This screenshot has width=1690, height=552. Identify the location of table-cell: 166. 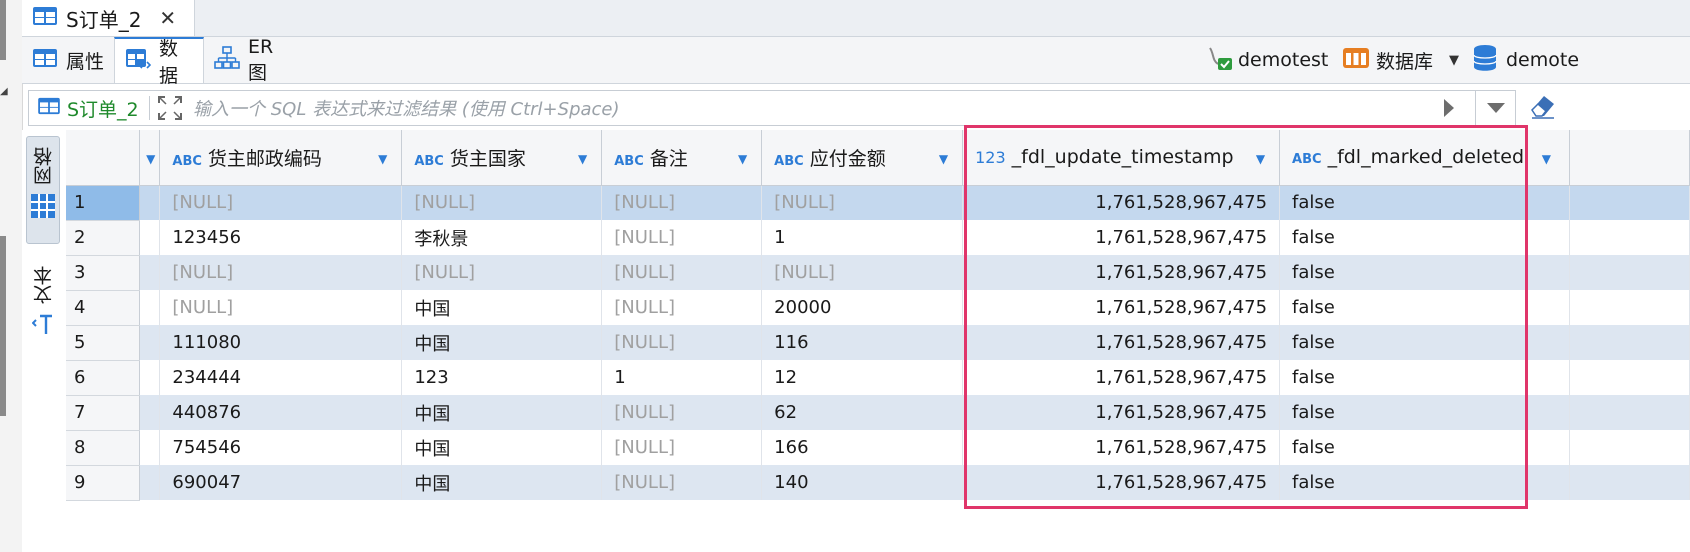
(862, 447).